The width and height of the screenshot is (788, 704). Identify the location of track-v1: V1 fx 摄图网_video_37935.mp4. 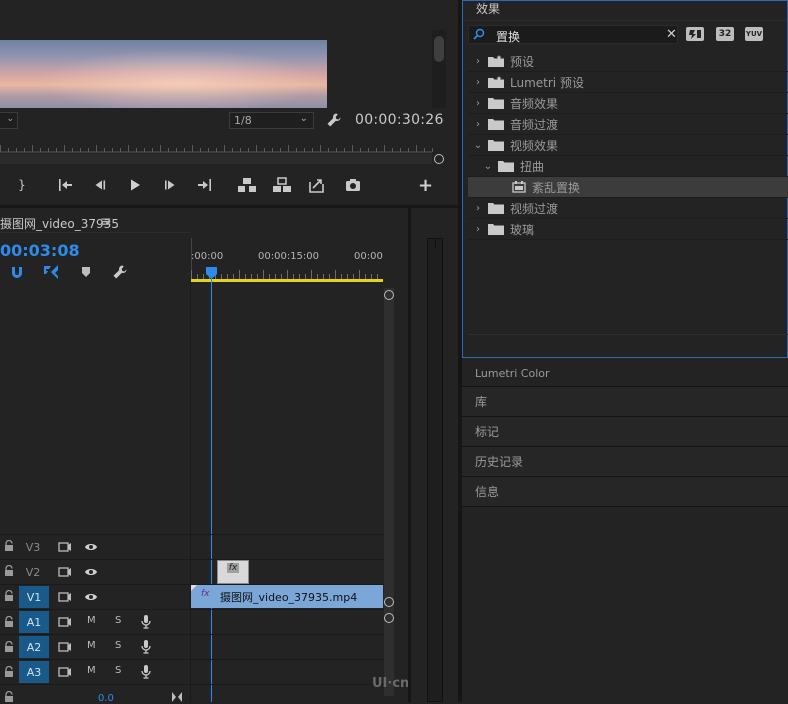
(192, 597).